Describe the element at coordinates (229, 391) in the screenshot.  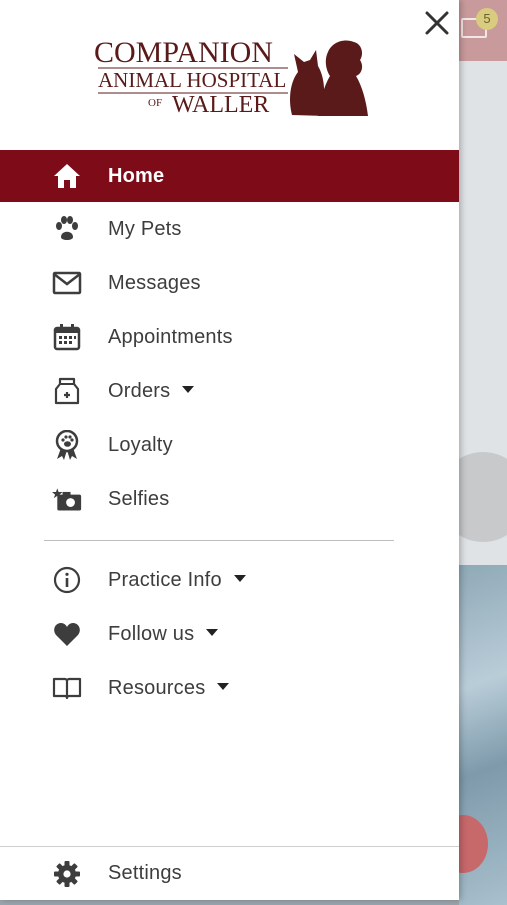
I see `menu-item-orders: Orders` at that location.